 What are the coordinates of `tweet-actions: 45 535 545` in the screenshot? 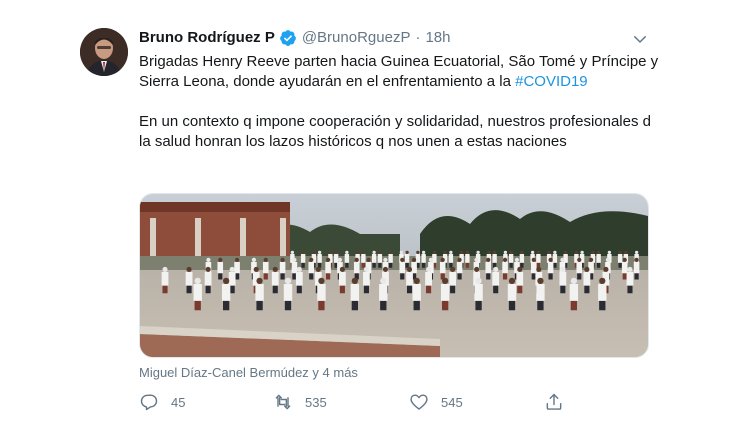 It's located at (359, 402).